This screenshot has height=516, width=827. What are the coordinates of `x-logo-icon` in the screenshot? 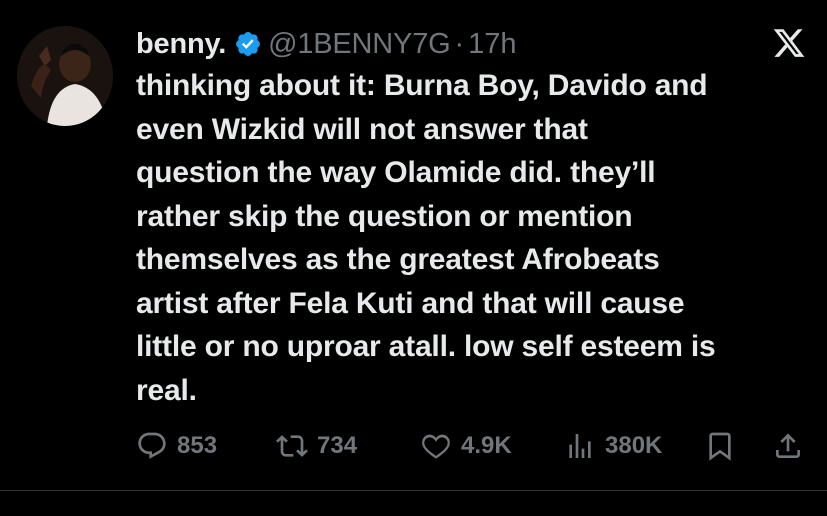 It's located at (789, 43).